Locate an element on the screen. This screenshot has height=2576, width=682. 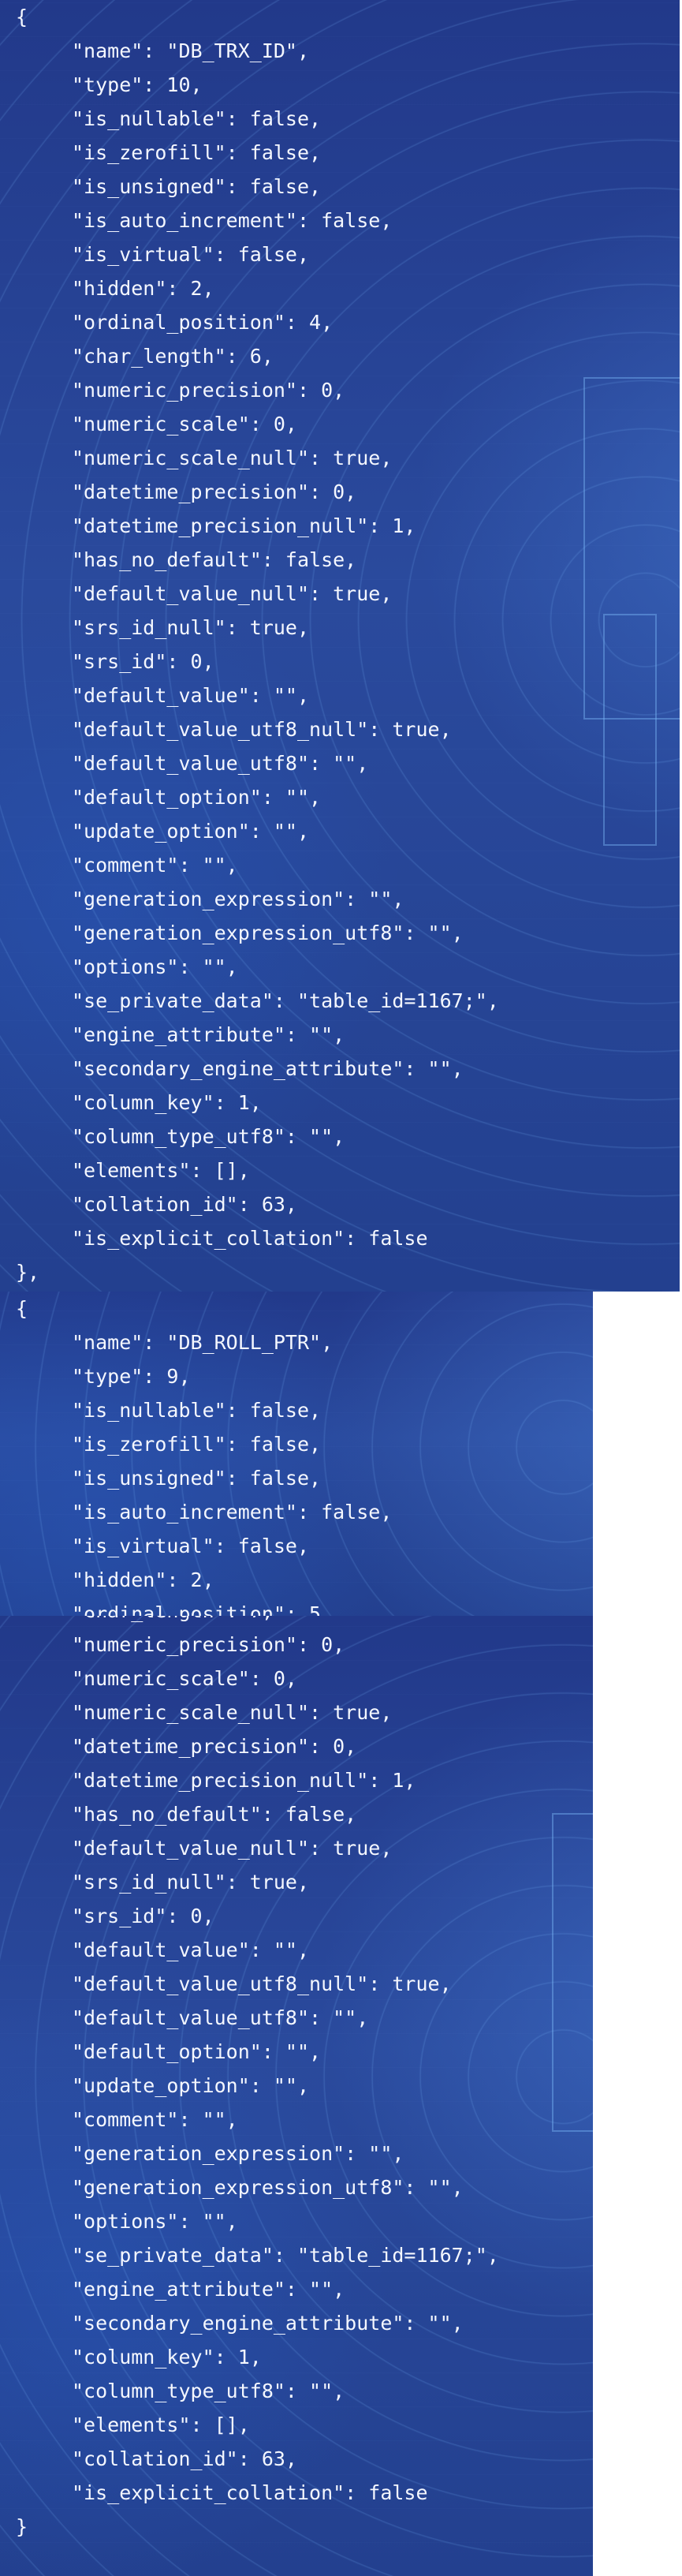
code-line: "char_length": 6, is located at coordinates (173, 356).